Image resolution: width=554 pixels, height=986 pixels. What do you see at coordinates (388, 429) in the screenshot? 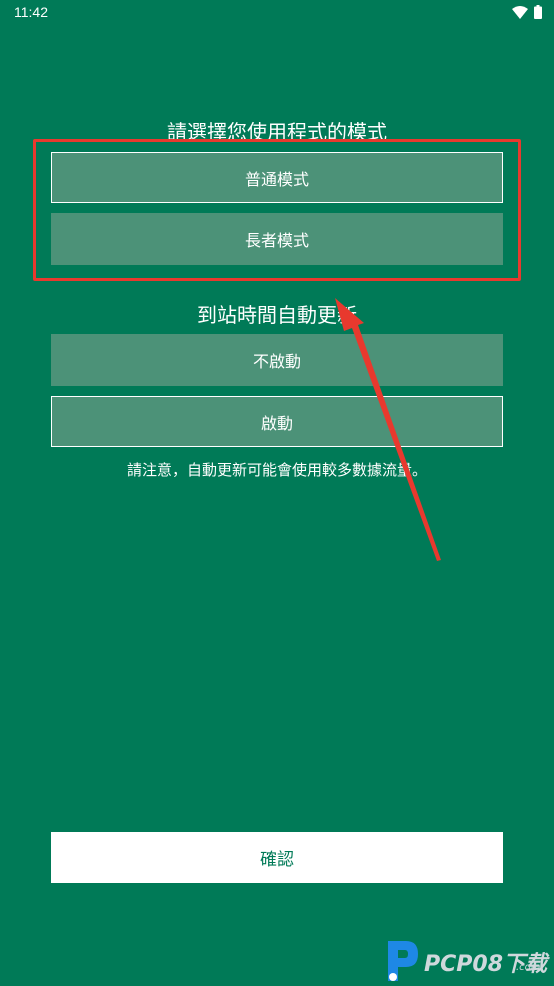
I see `annotation-arrow-icon` at bounding box center [388, 429].